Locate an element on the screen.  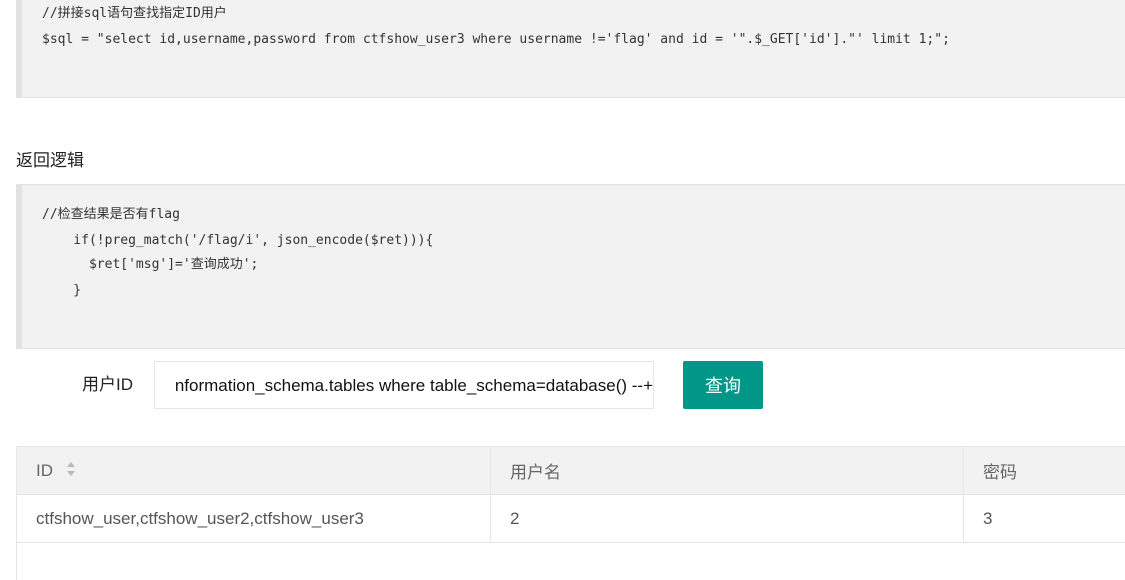
code-comment-line: //检查结果是否有flag is located at coordinates (111, 214).